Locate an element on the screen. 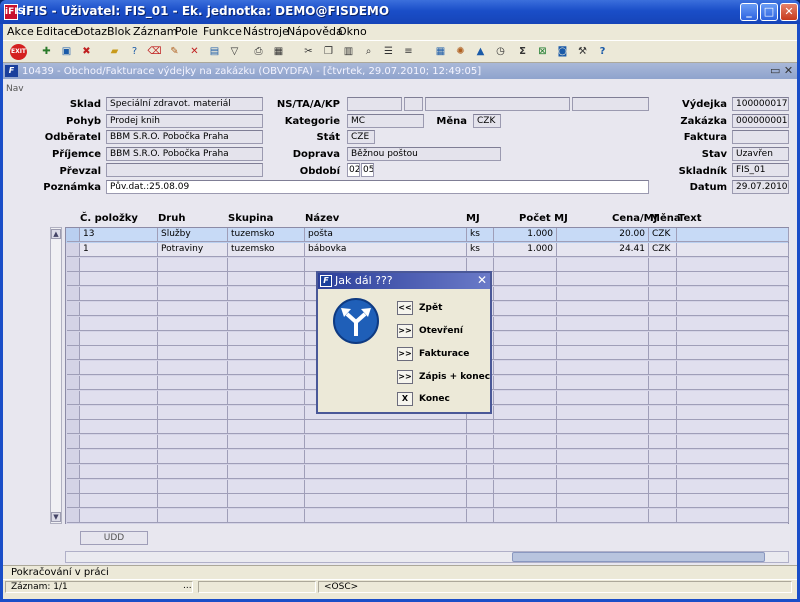  cell-mena: CZK is located at coordinates (663, 249).